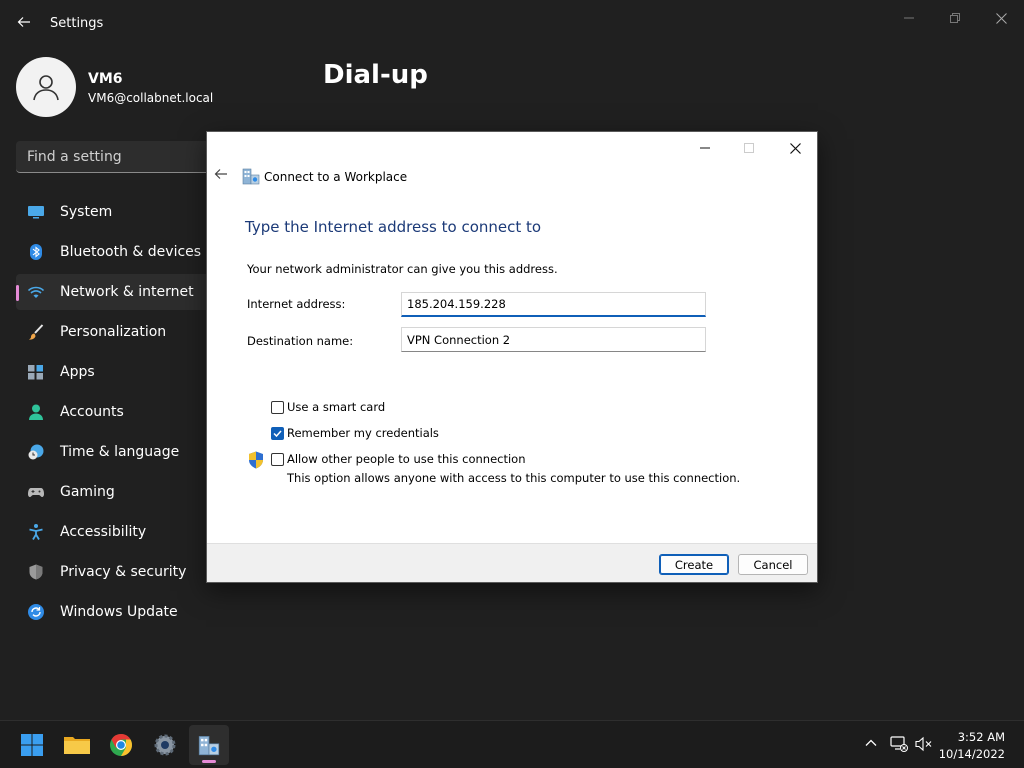 This screenshot has width=1024, height=768. I want to click on sidebar-item-label: Time & language, so click(120, 452).